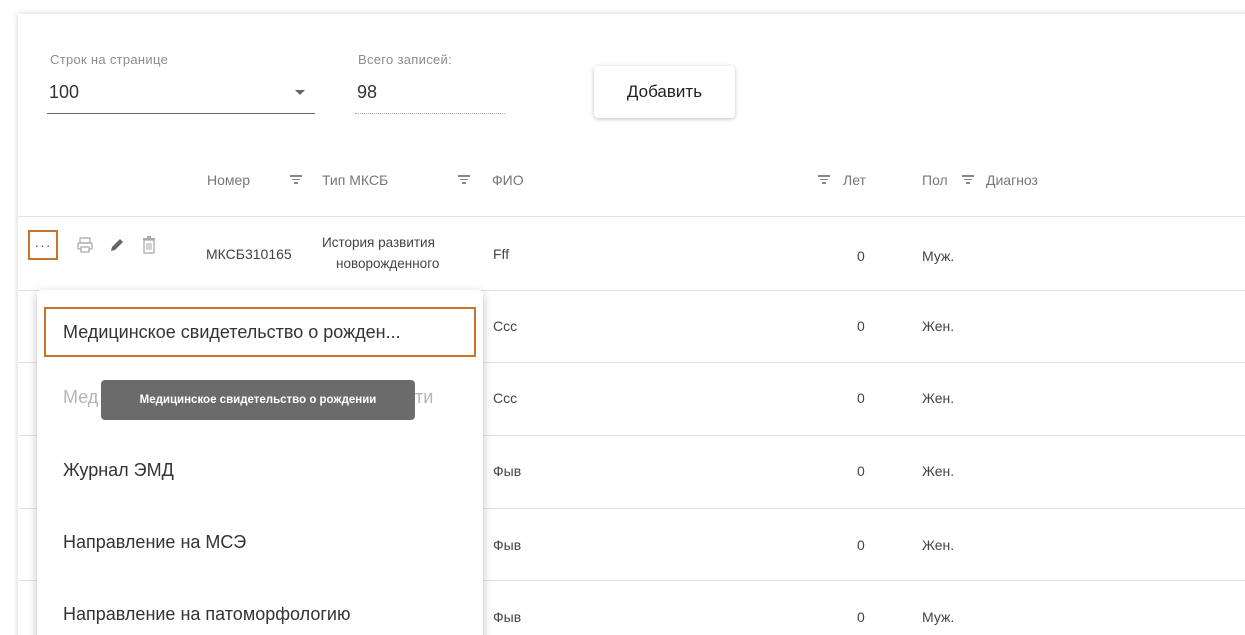  What do you see at coordinates (378, 242) in the screenshot?
I see `cell-type-line1: История развития` at bounding box center [378, 242].